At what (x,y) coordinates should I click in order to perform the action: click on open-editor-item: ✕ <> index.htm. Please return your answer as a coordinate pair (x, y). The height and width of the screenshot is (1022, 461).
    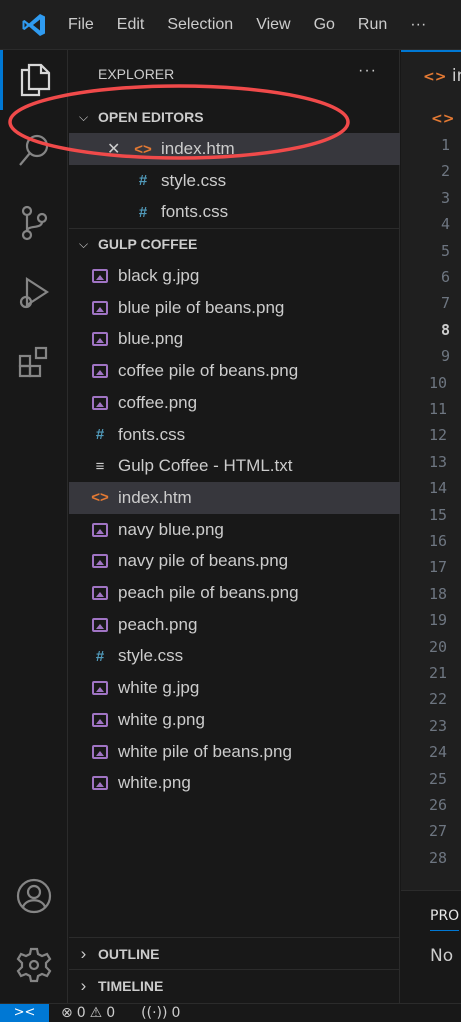
    Looking at the image, I should click on (234, 149).